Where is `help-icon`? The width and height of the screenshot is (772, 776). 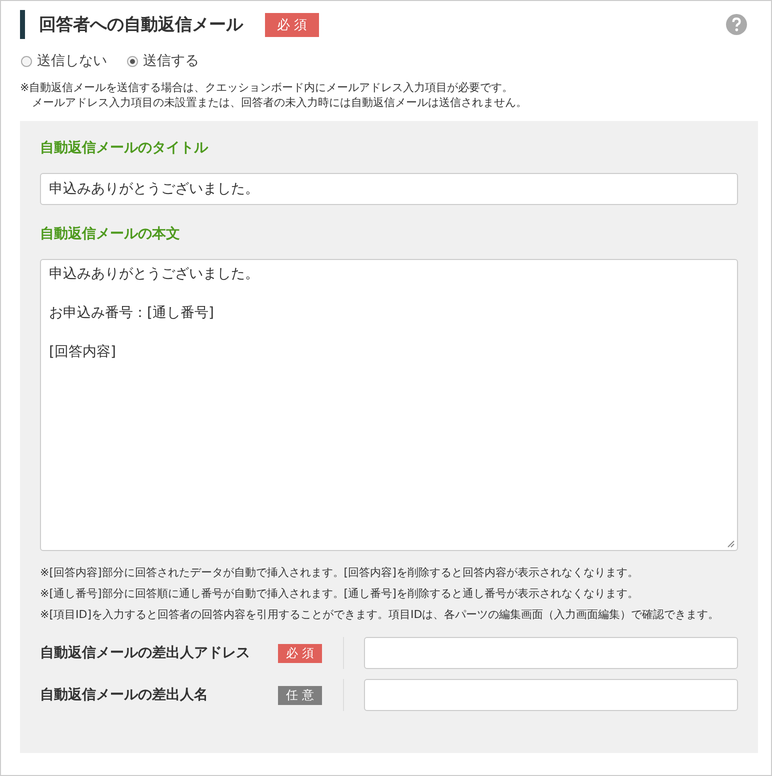 help-icon is located at coordinates (736, 24).